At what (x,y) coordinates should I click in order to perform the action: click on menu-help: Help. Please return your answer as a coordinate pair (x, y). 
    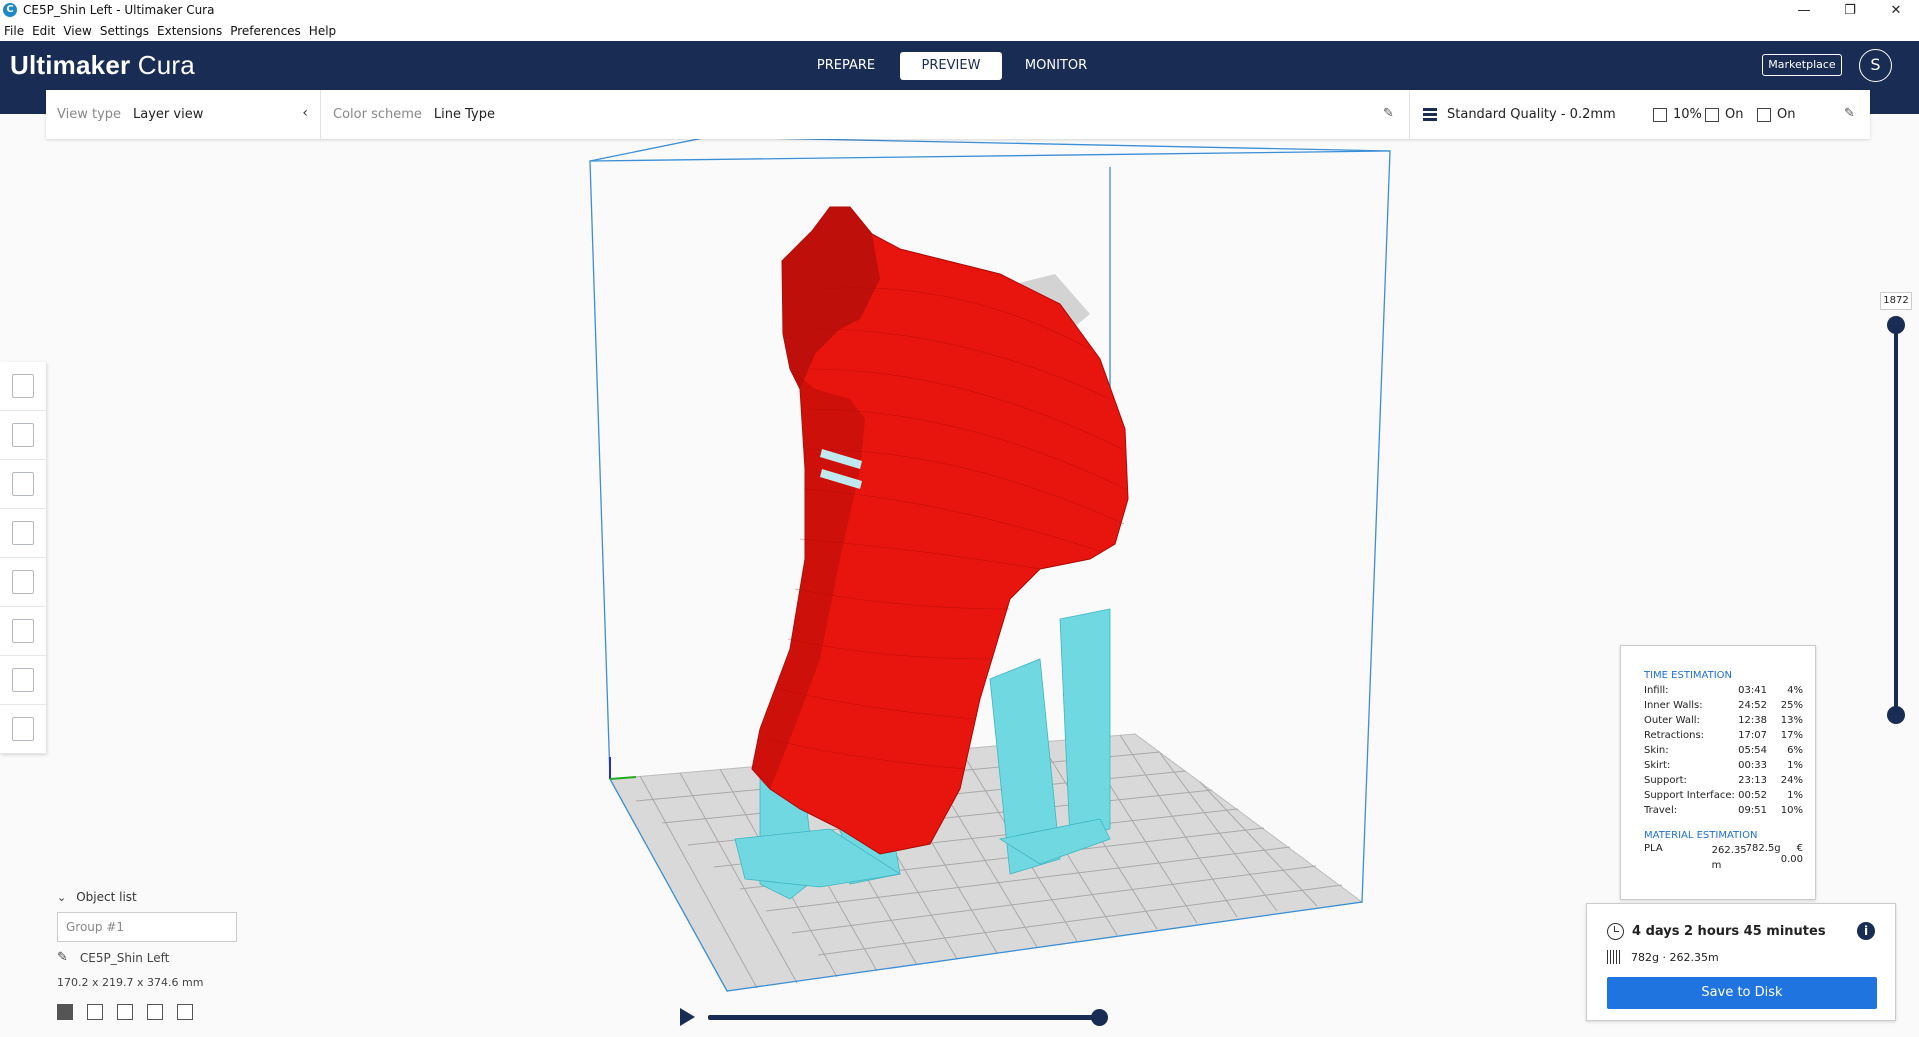
    Looking at the image, I should click on (324, 31).